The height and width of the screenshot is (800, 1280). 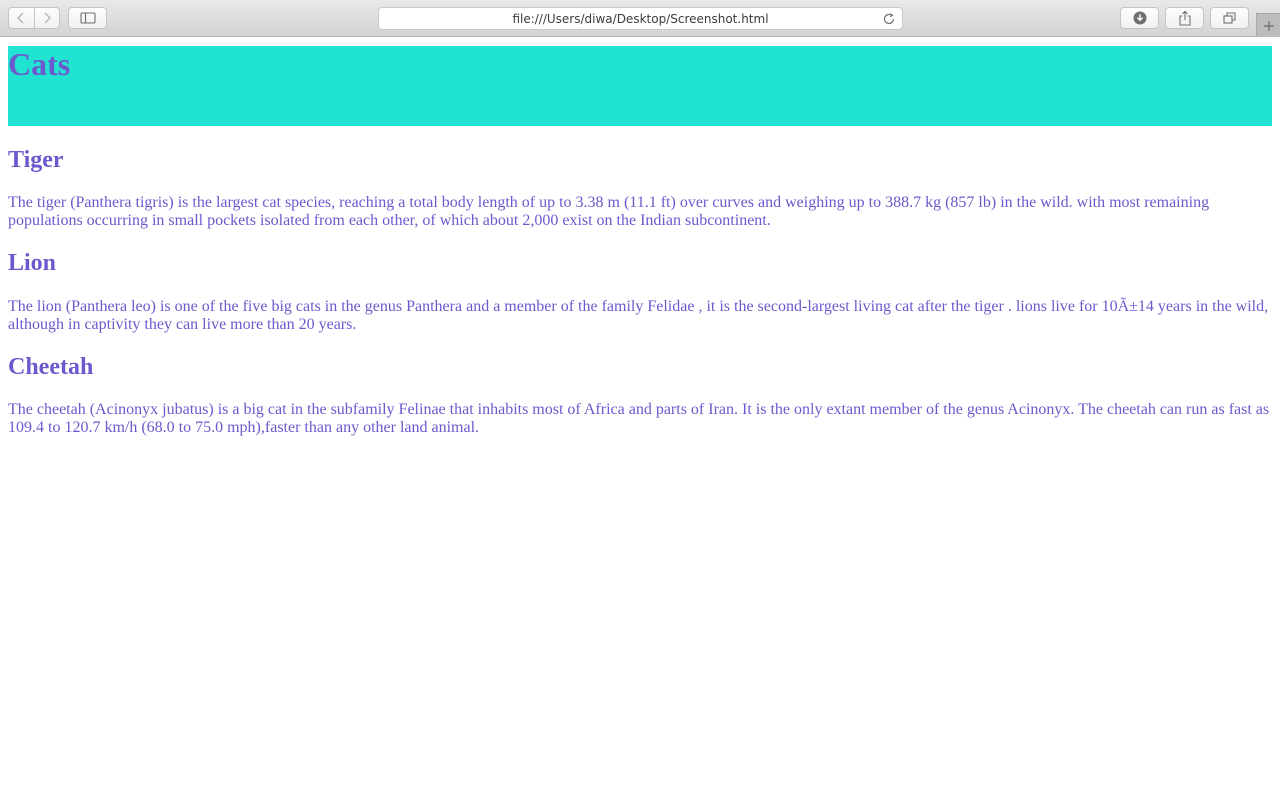 I want to click on new-tab-button, so click(x=1268, y=25).